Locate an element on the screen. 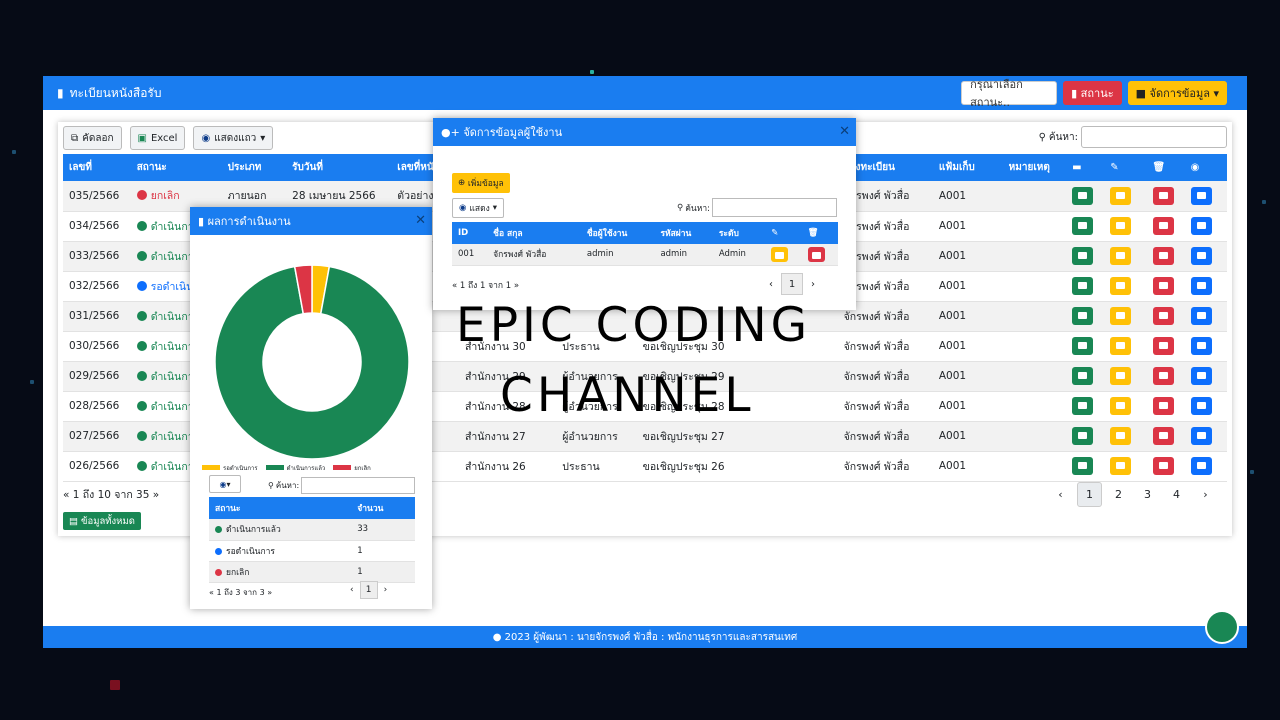 Image resolution: width=1280 pixels, height=720 pixels. table-row: ดำเนินการแล้ว 33 is located at coordinates (312, 530).